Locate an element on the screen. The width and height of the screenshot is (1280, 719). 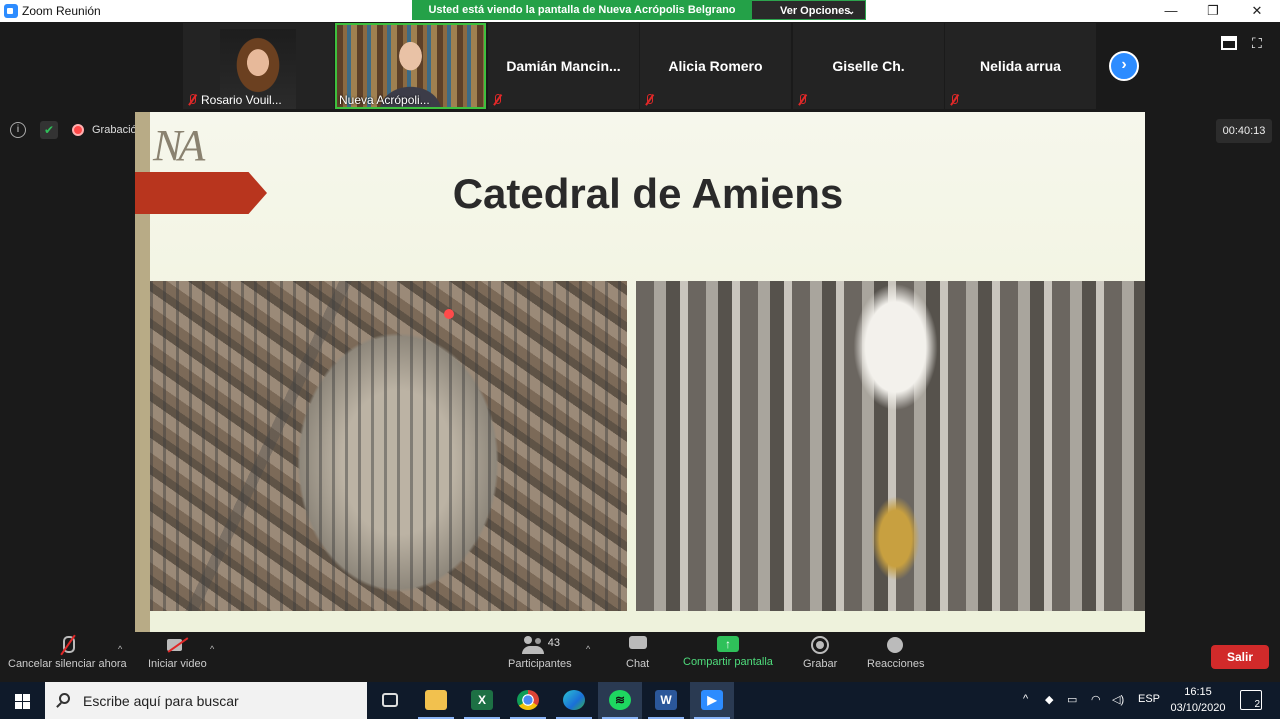
chat-button: Chat is located at coordinates (637, 653).